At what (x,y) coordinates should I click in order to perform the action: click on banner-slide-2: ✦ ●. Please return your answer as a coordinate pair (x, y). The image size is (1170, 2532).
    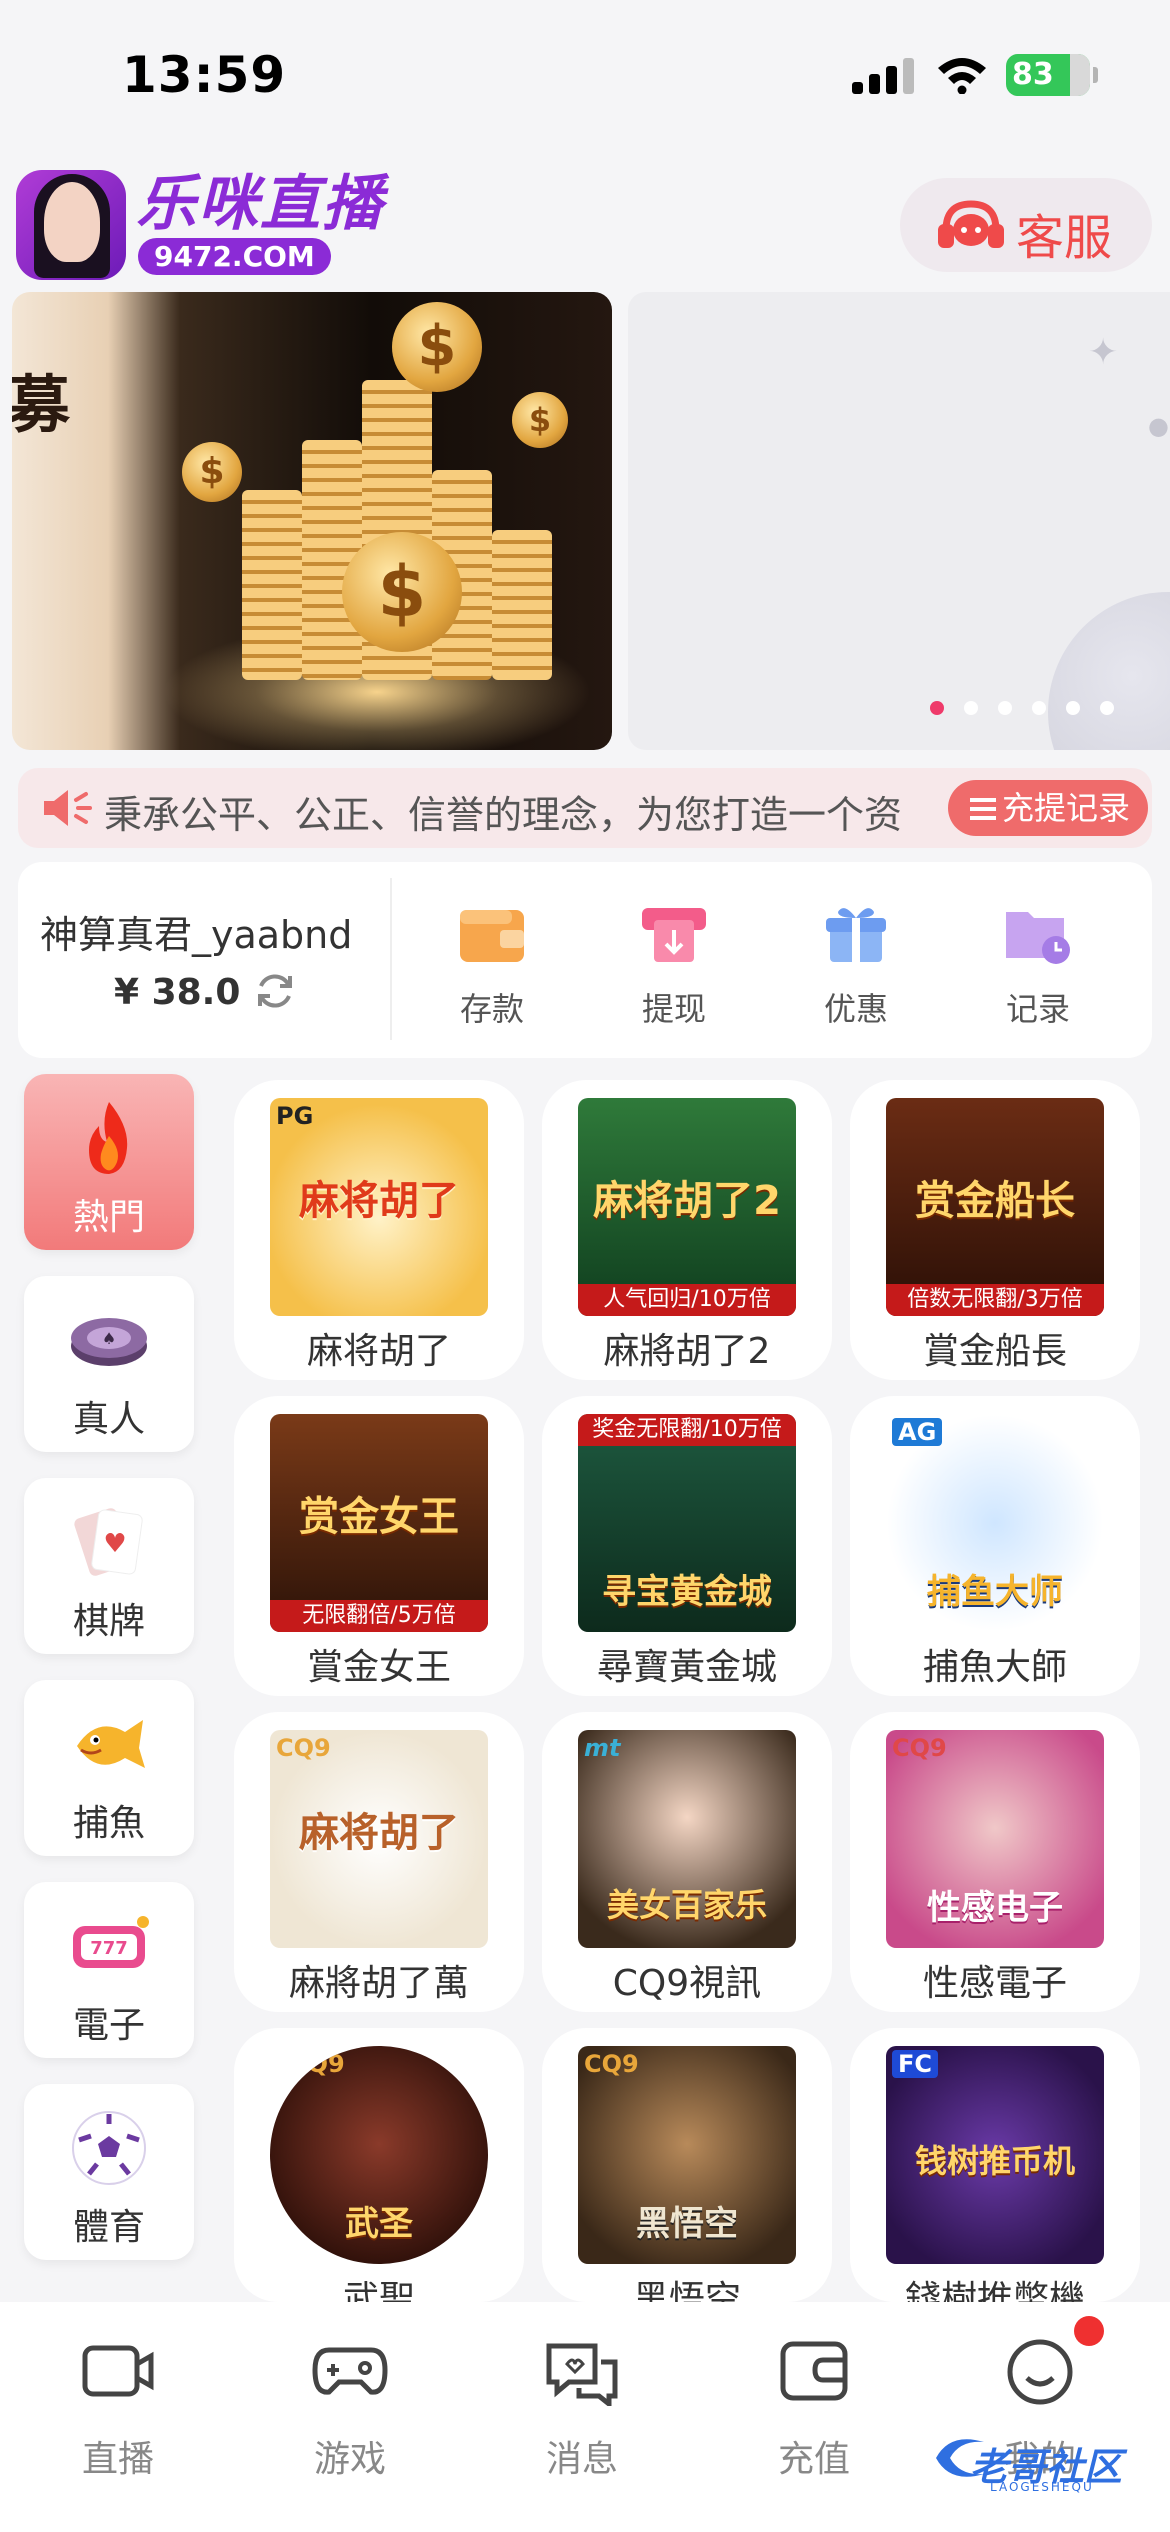
    Looking at the image, I should click on (899, 521).